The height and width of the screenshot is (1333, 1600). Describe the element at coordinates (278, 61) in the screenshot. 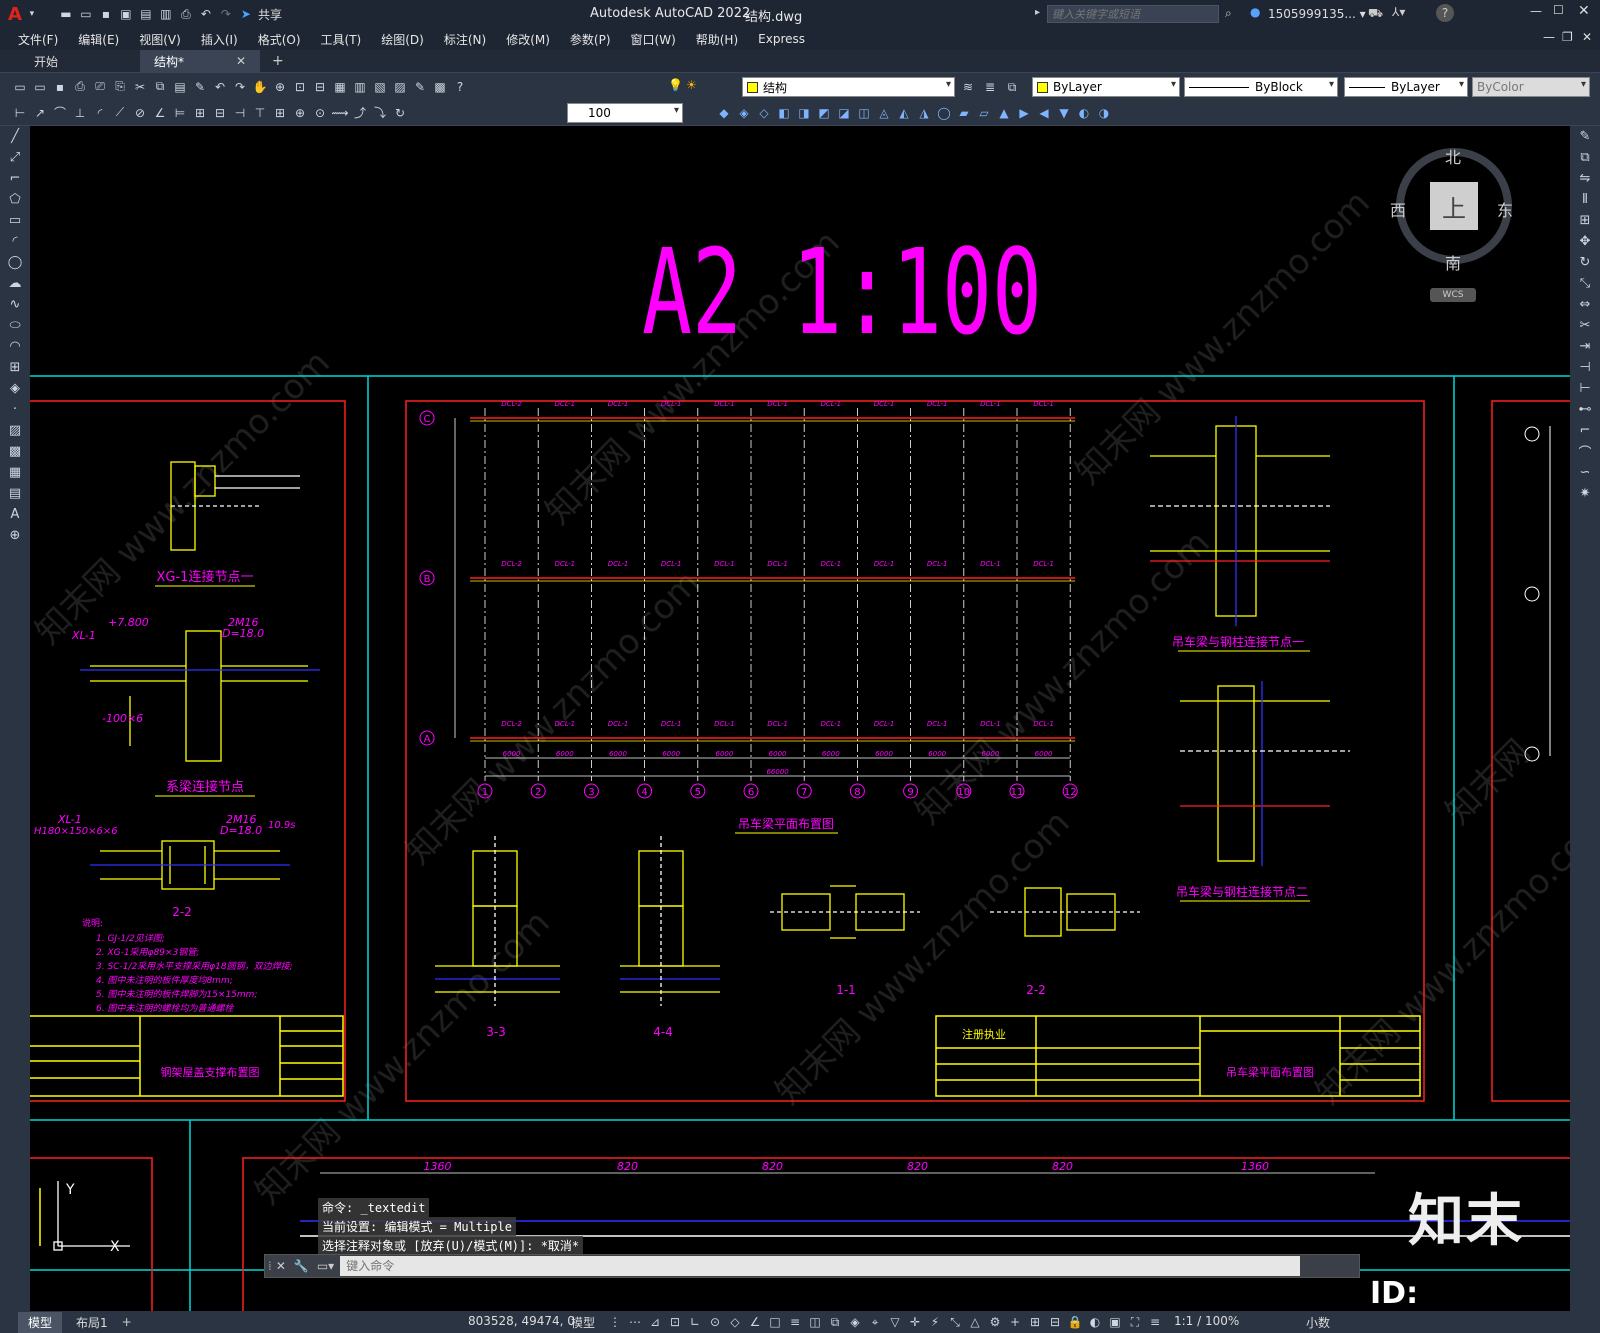

I see `new-tab-icon: +` at that location.